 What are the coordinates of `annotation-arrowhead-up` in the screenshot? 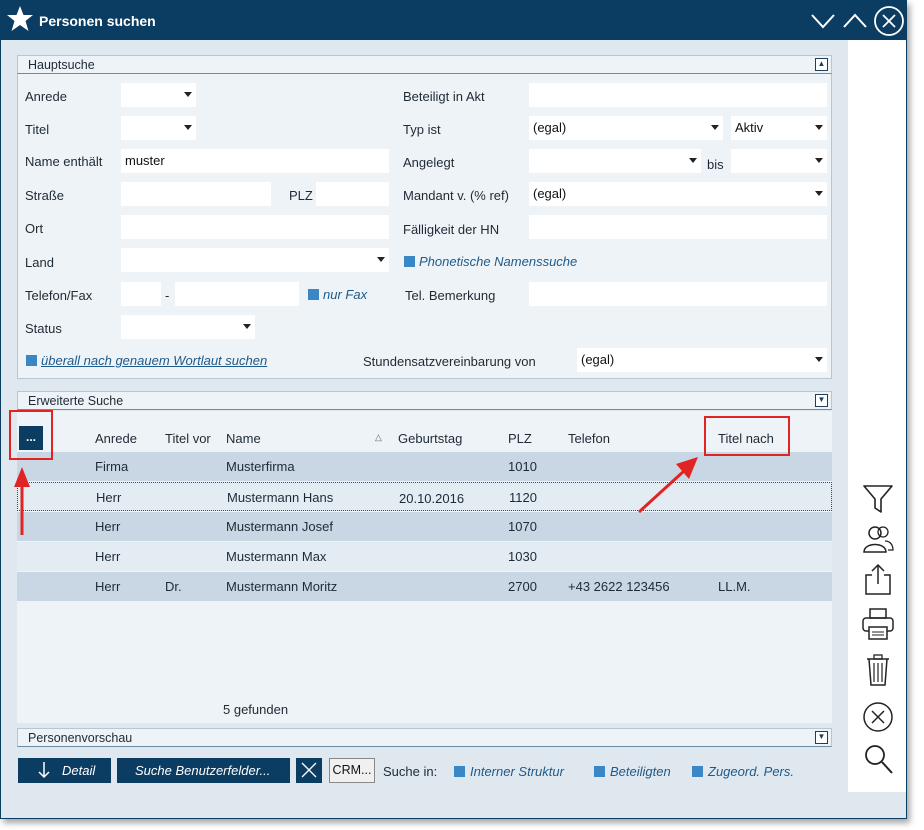 It's located at (22, 477).